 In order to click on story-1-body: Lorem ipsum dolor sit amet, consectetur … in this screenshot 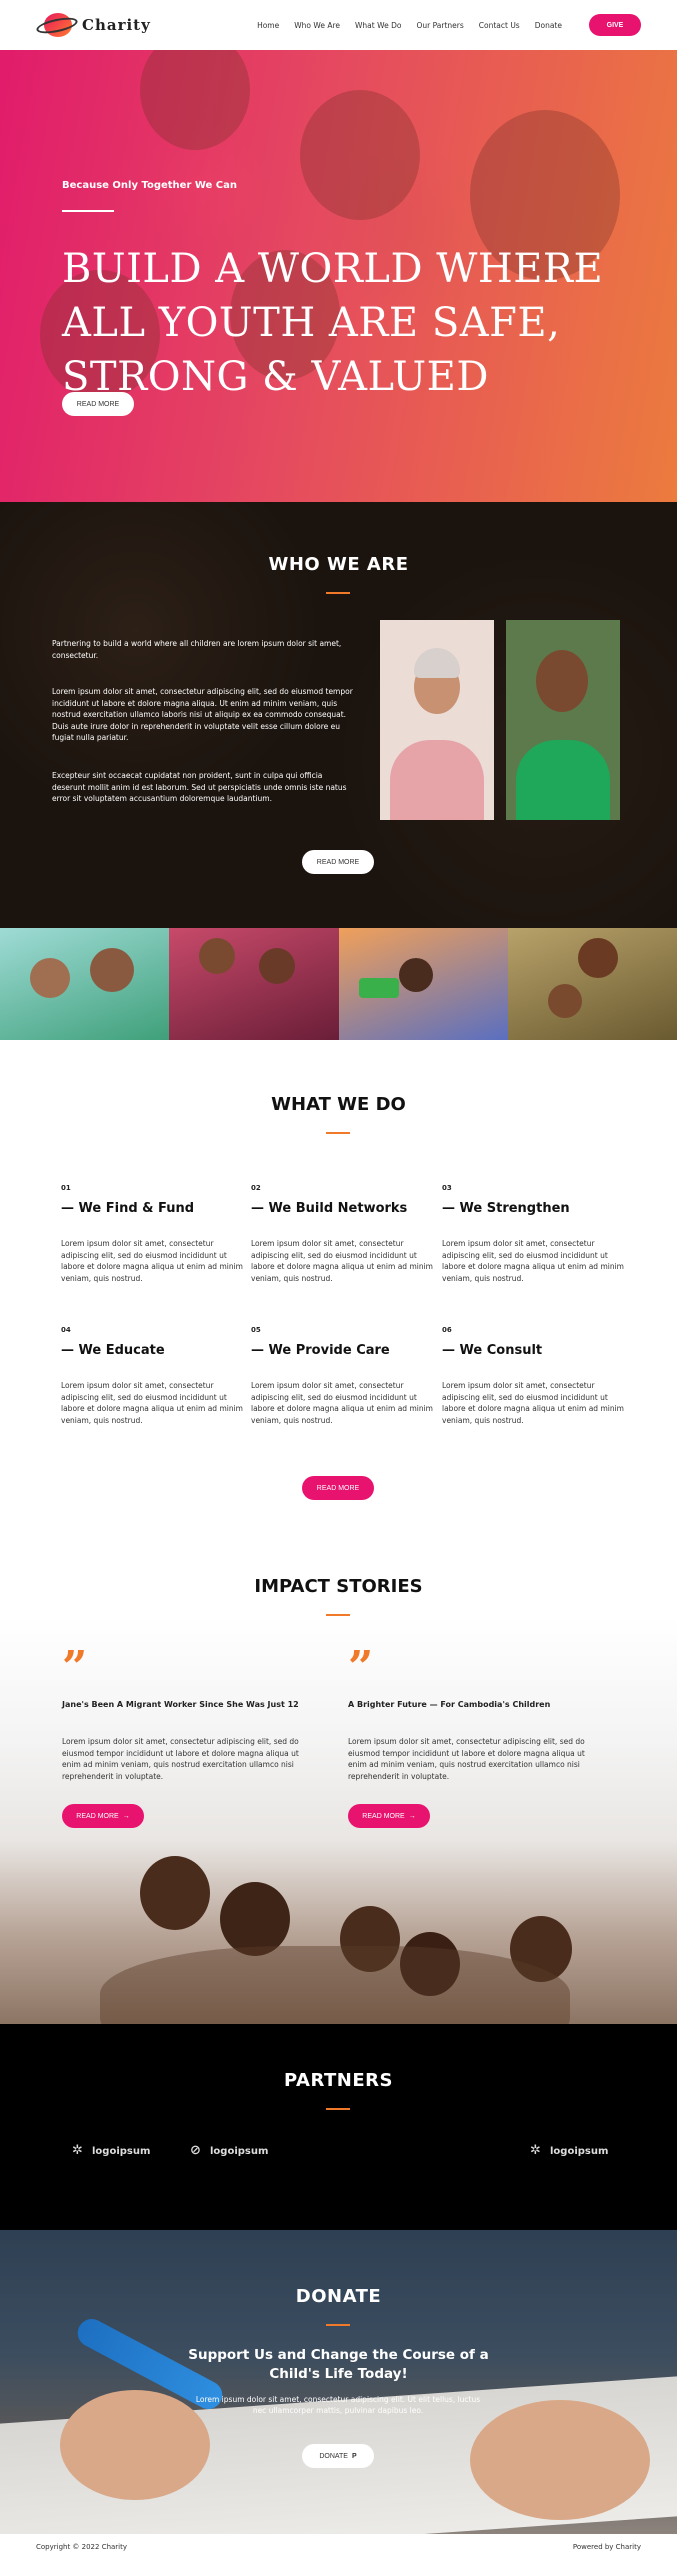, I will do `click(180, 1759)`.